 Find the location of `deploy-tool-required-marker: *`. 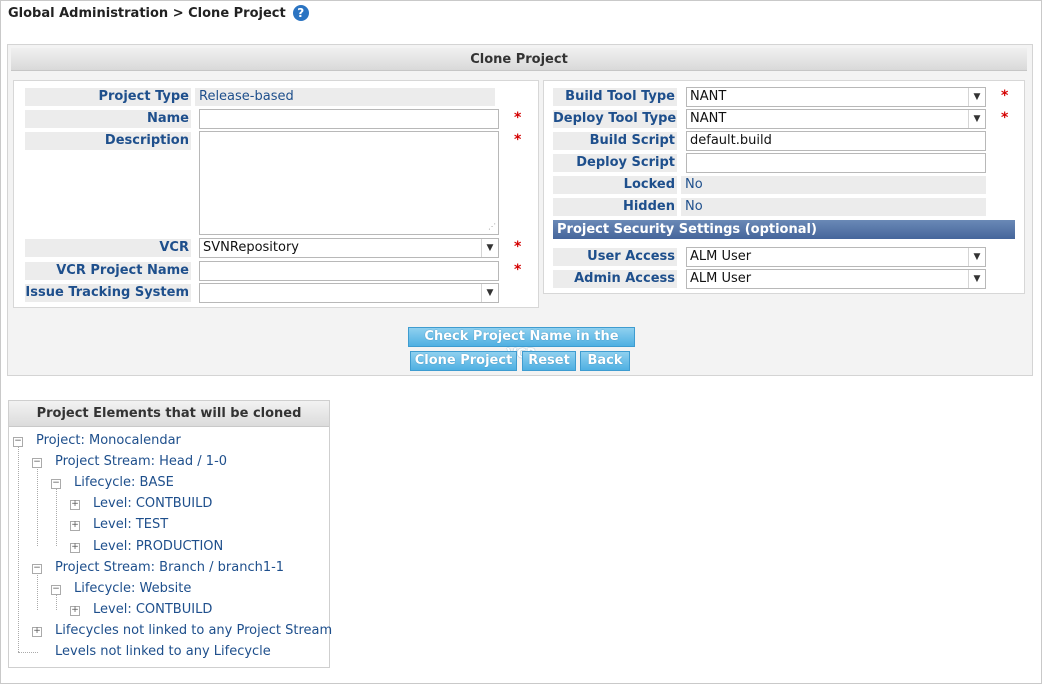

deploy-tool-required-marker: * is located at coordinates (1005, 118).